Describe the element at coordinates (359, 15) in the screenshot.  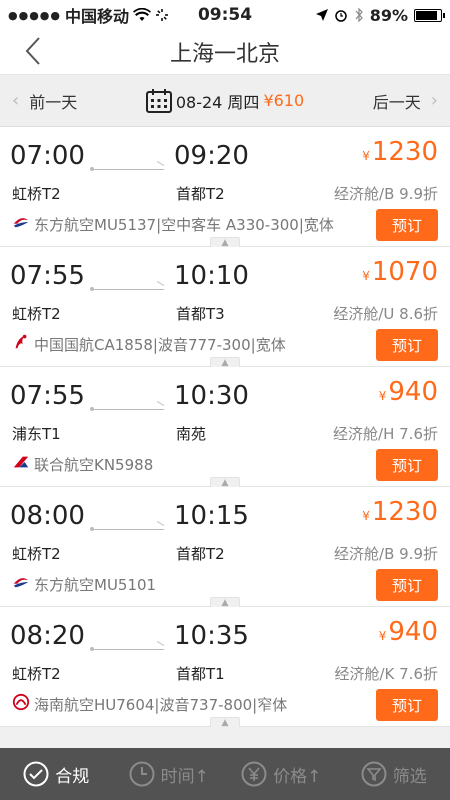
I see `bluetooth-icon` at that location.